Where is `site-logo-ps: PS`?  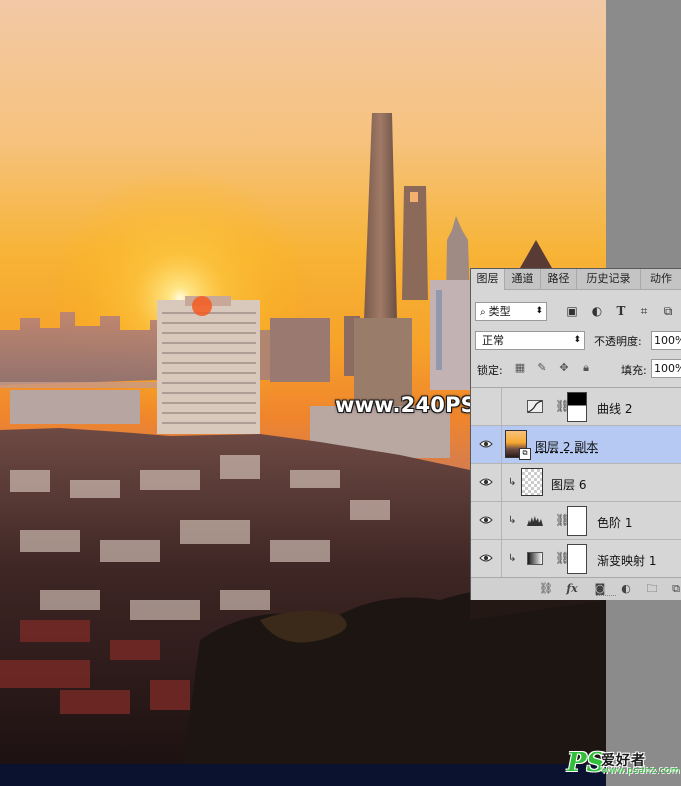
site-logo-ps: PS is located at coordinates (586, 763).